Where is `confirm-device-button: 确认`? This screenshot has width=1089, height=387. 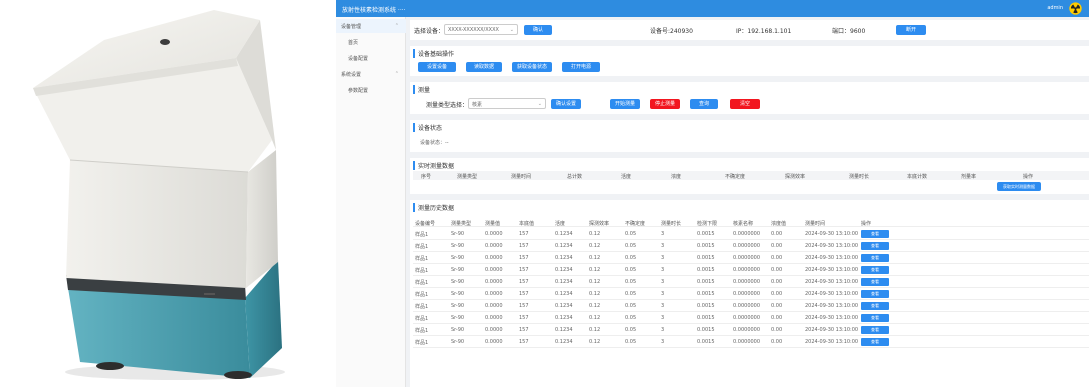
confirm-device-button: 确认 is located at coordinates (538, 30).